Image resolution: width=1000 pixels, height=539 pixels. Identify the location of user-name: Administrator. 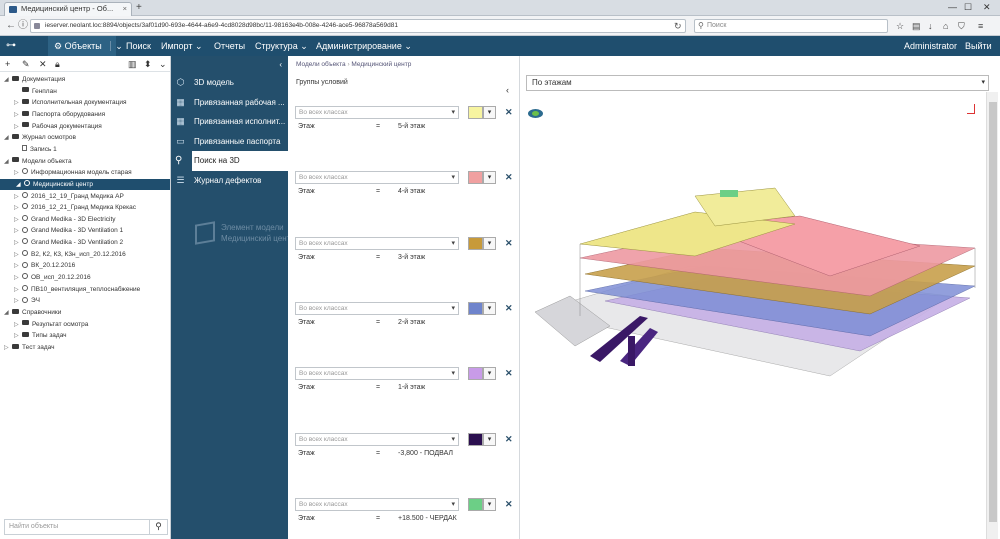
(930, 46).